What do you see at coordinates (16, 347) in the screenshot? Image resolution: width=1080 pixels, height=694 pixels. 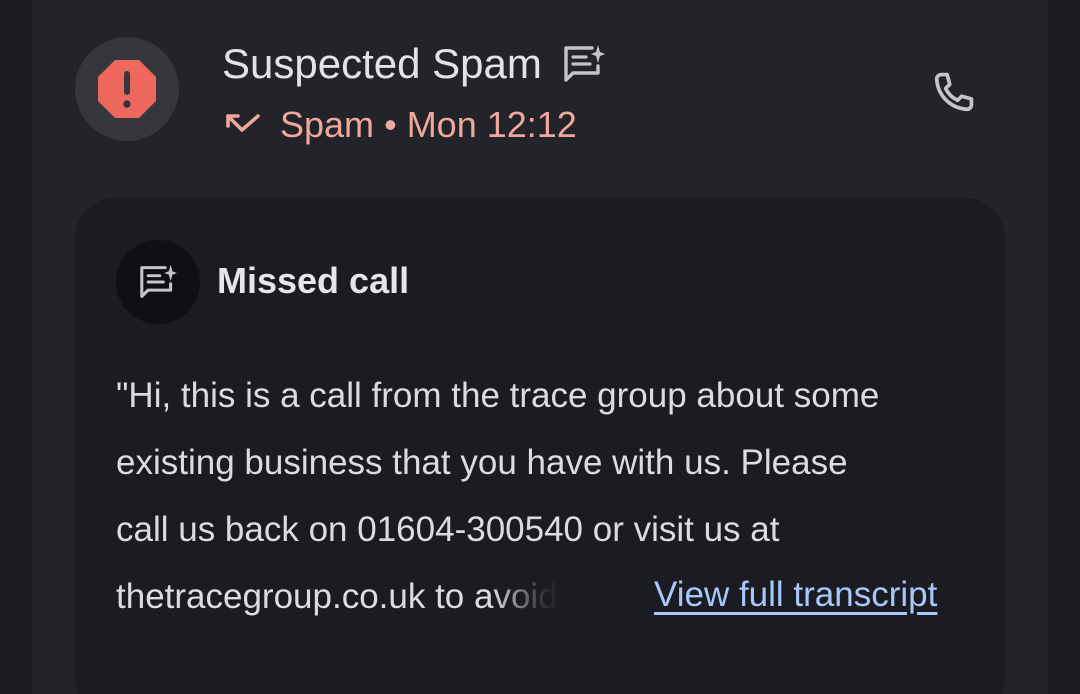 I see `left-edge` at bounding box center [16, 347].